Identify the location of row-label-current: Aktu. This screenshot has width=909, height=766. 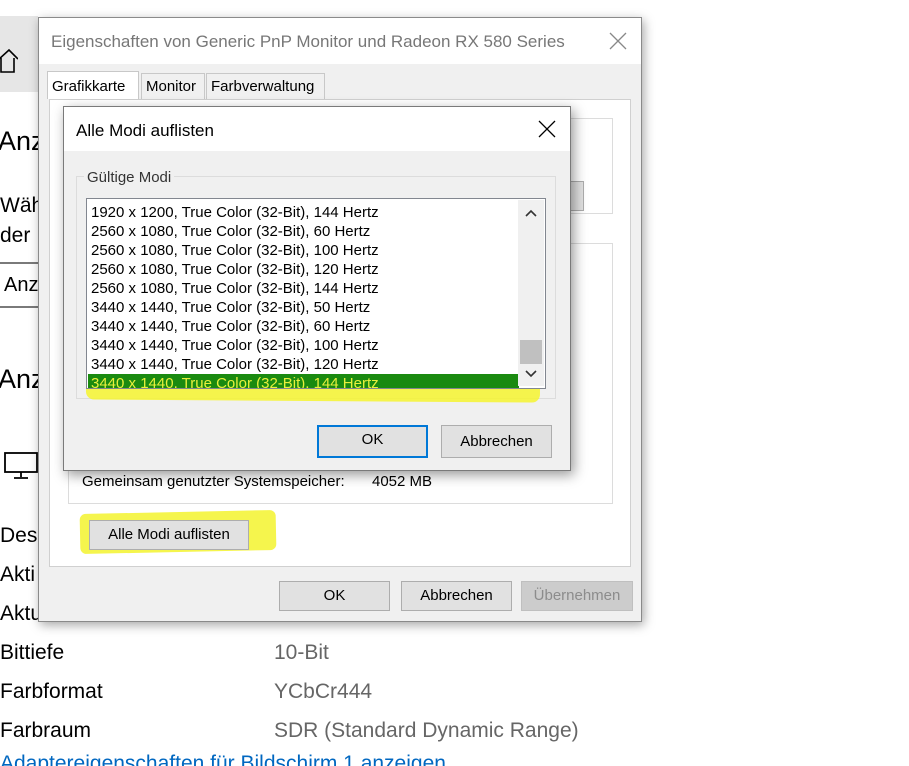
(21, 613).